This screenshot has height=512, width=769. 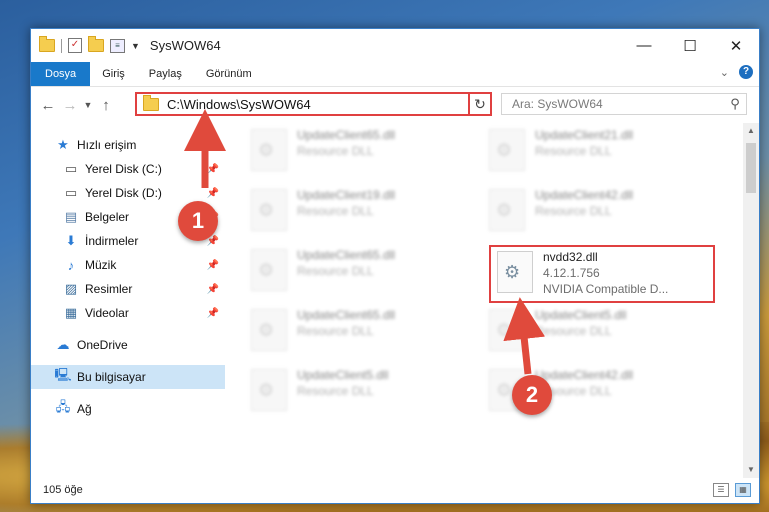 What do you see at coordinates (88, 105) in the screenshot?
I see `recent-locations-icon: ▼` at bounding box center [88, 105].